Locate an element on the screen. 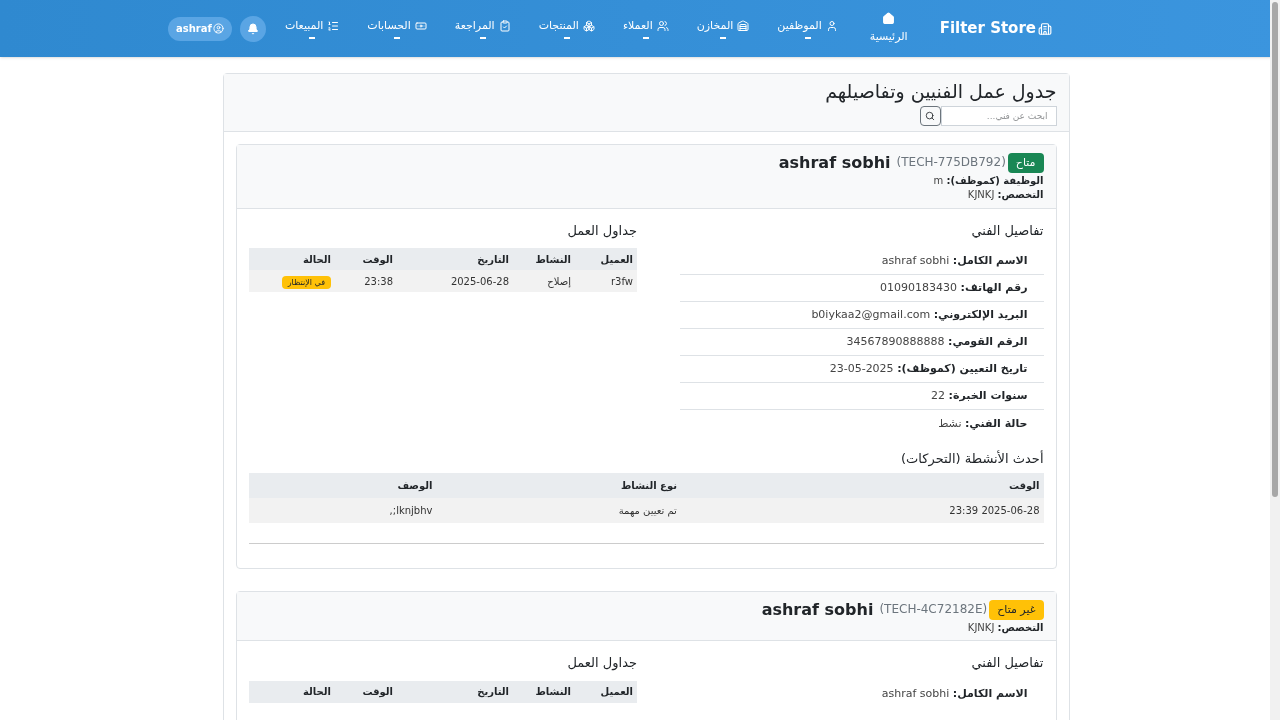 This screenshot has width=1280, height=720. column-header: نوع النشاط is located at coordinates (558, 485).